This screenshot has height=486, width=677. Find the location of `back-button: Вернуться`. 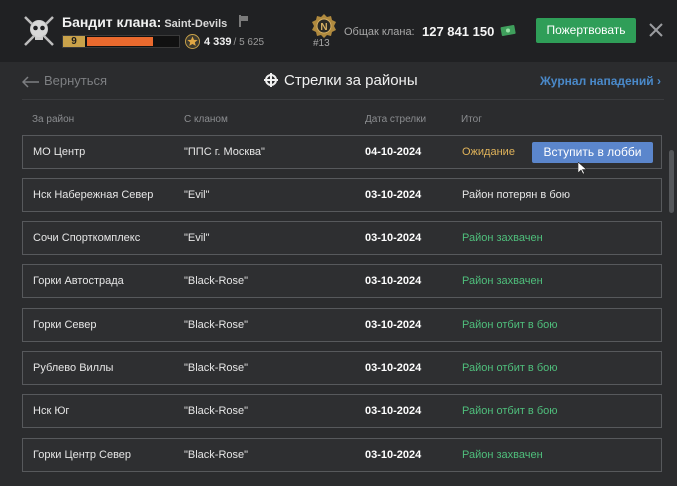

back-button: Вернуться is located at coordinates (64, 81).